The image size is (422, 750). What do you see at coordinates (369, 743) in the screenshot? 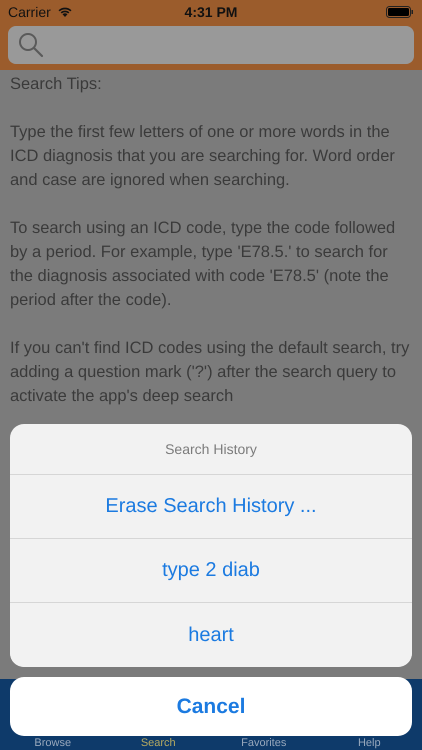
I see `tab: Help` at bounding box center [369, 743].